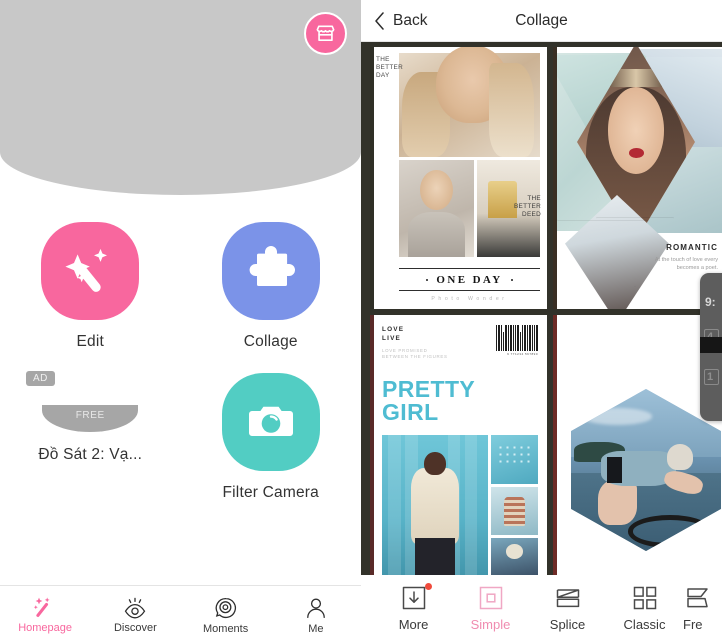 Image resolution: width=722 pixels, height=641 pixels. Describe the element at coordinates (710, 302) in the screenshot. I see `side-widget-time: 9:` at that location.